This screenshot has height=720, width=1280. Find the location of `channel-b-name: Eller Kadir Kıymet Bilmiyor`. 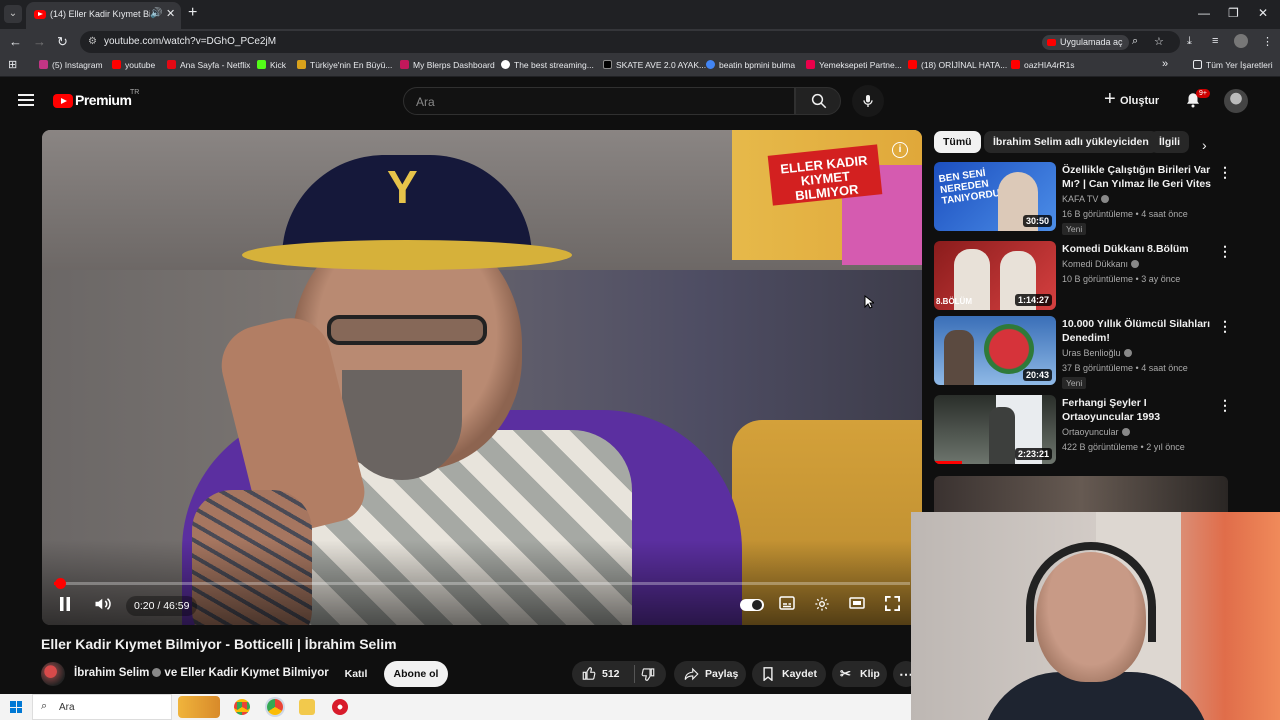

channel-b-name: Eller Kadir Kıymet Bilmiyor is located at coordinates (254, 673).